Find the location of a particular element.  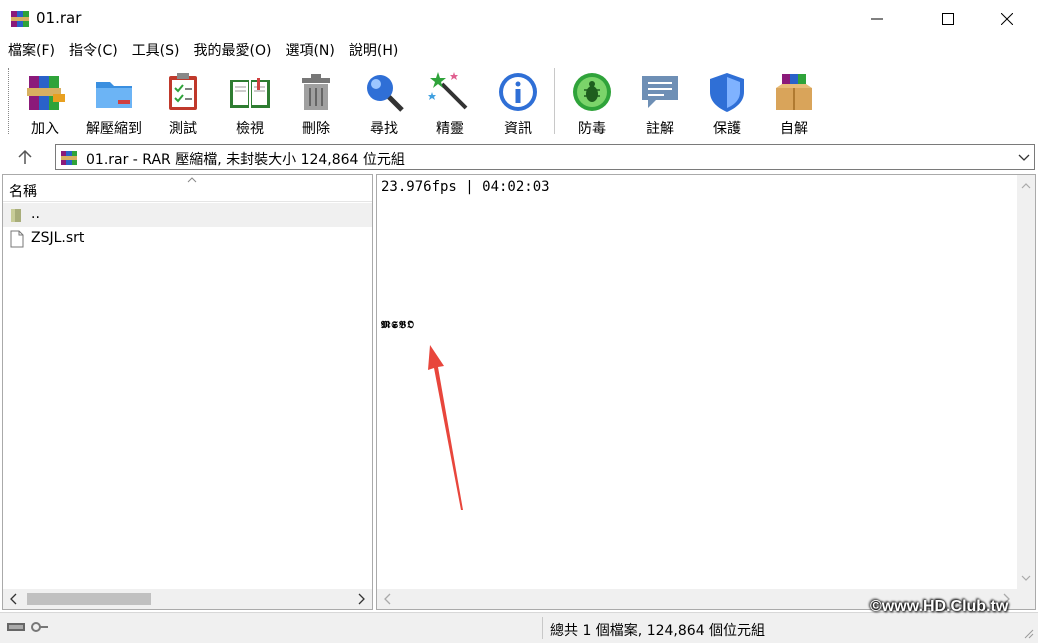

shield-icon is located at coordinates (727, 92).